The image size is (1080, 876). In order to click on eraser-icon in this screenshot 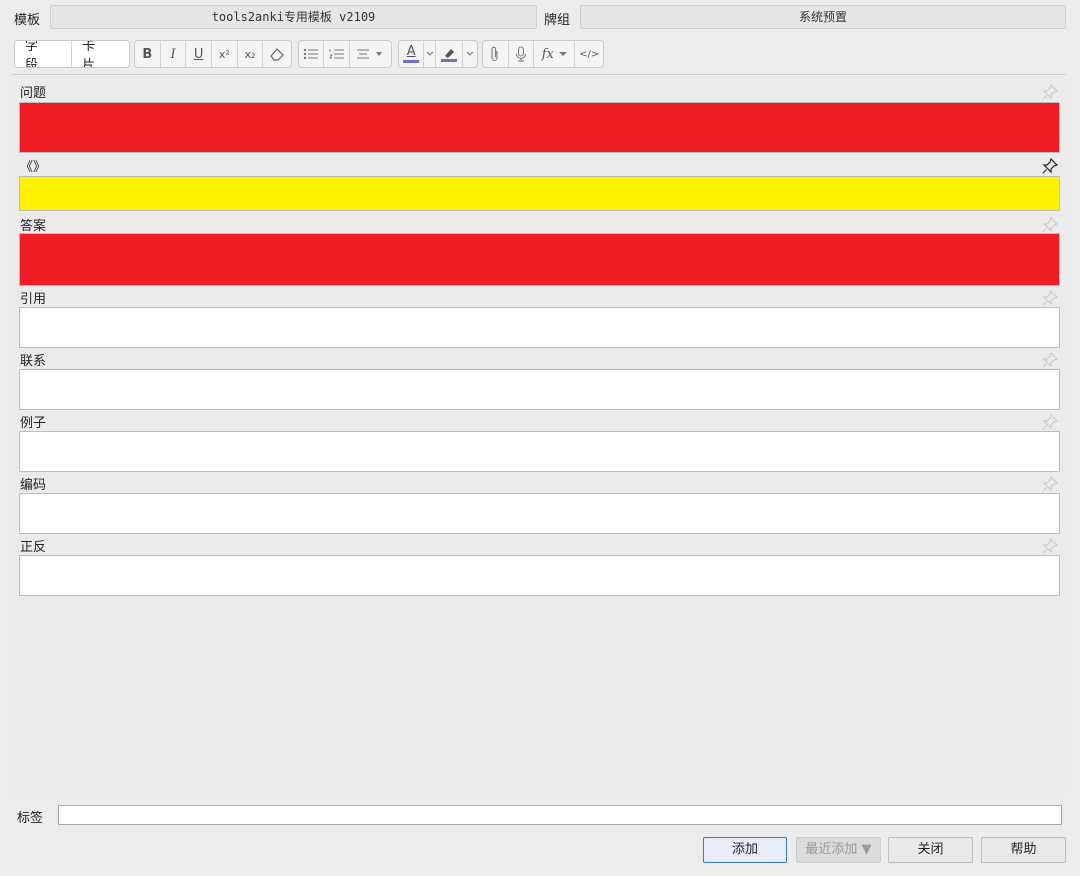, I will do `click(277, 54)`.